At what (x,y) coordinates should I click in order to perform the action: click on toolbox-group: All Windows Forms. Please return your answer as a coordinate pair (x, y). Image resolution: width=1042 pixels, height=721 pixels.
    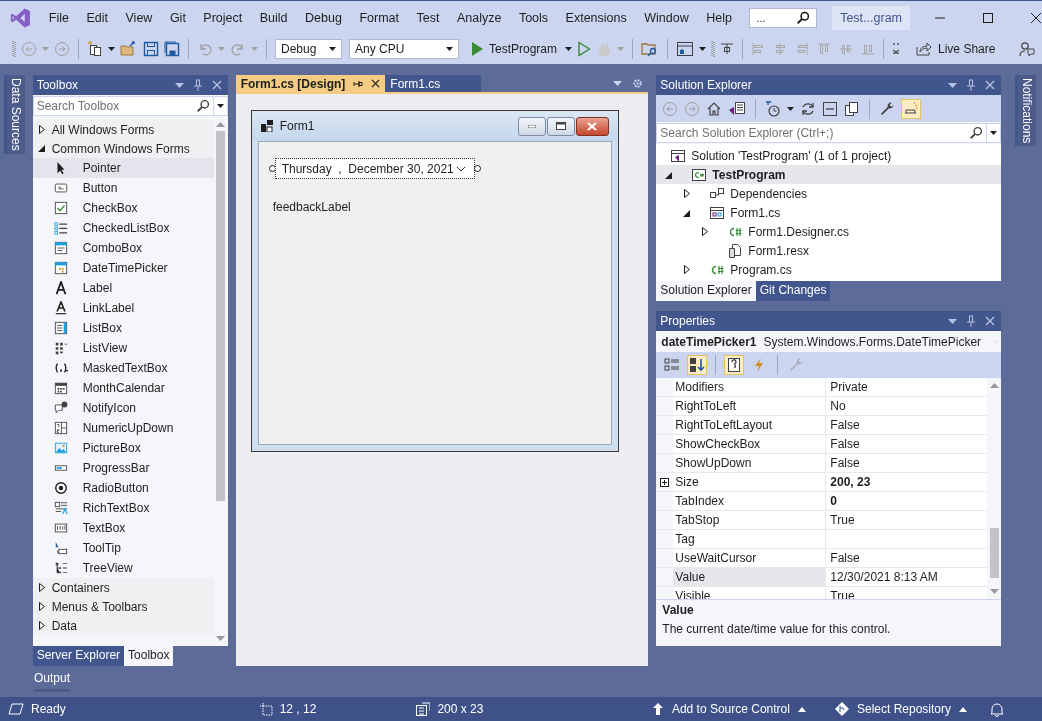
    Looking at the image, I should click on (123, 129).